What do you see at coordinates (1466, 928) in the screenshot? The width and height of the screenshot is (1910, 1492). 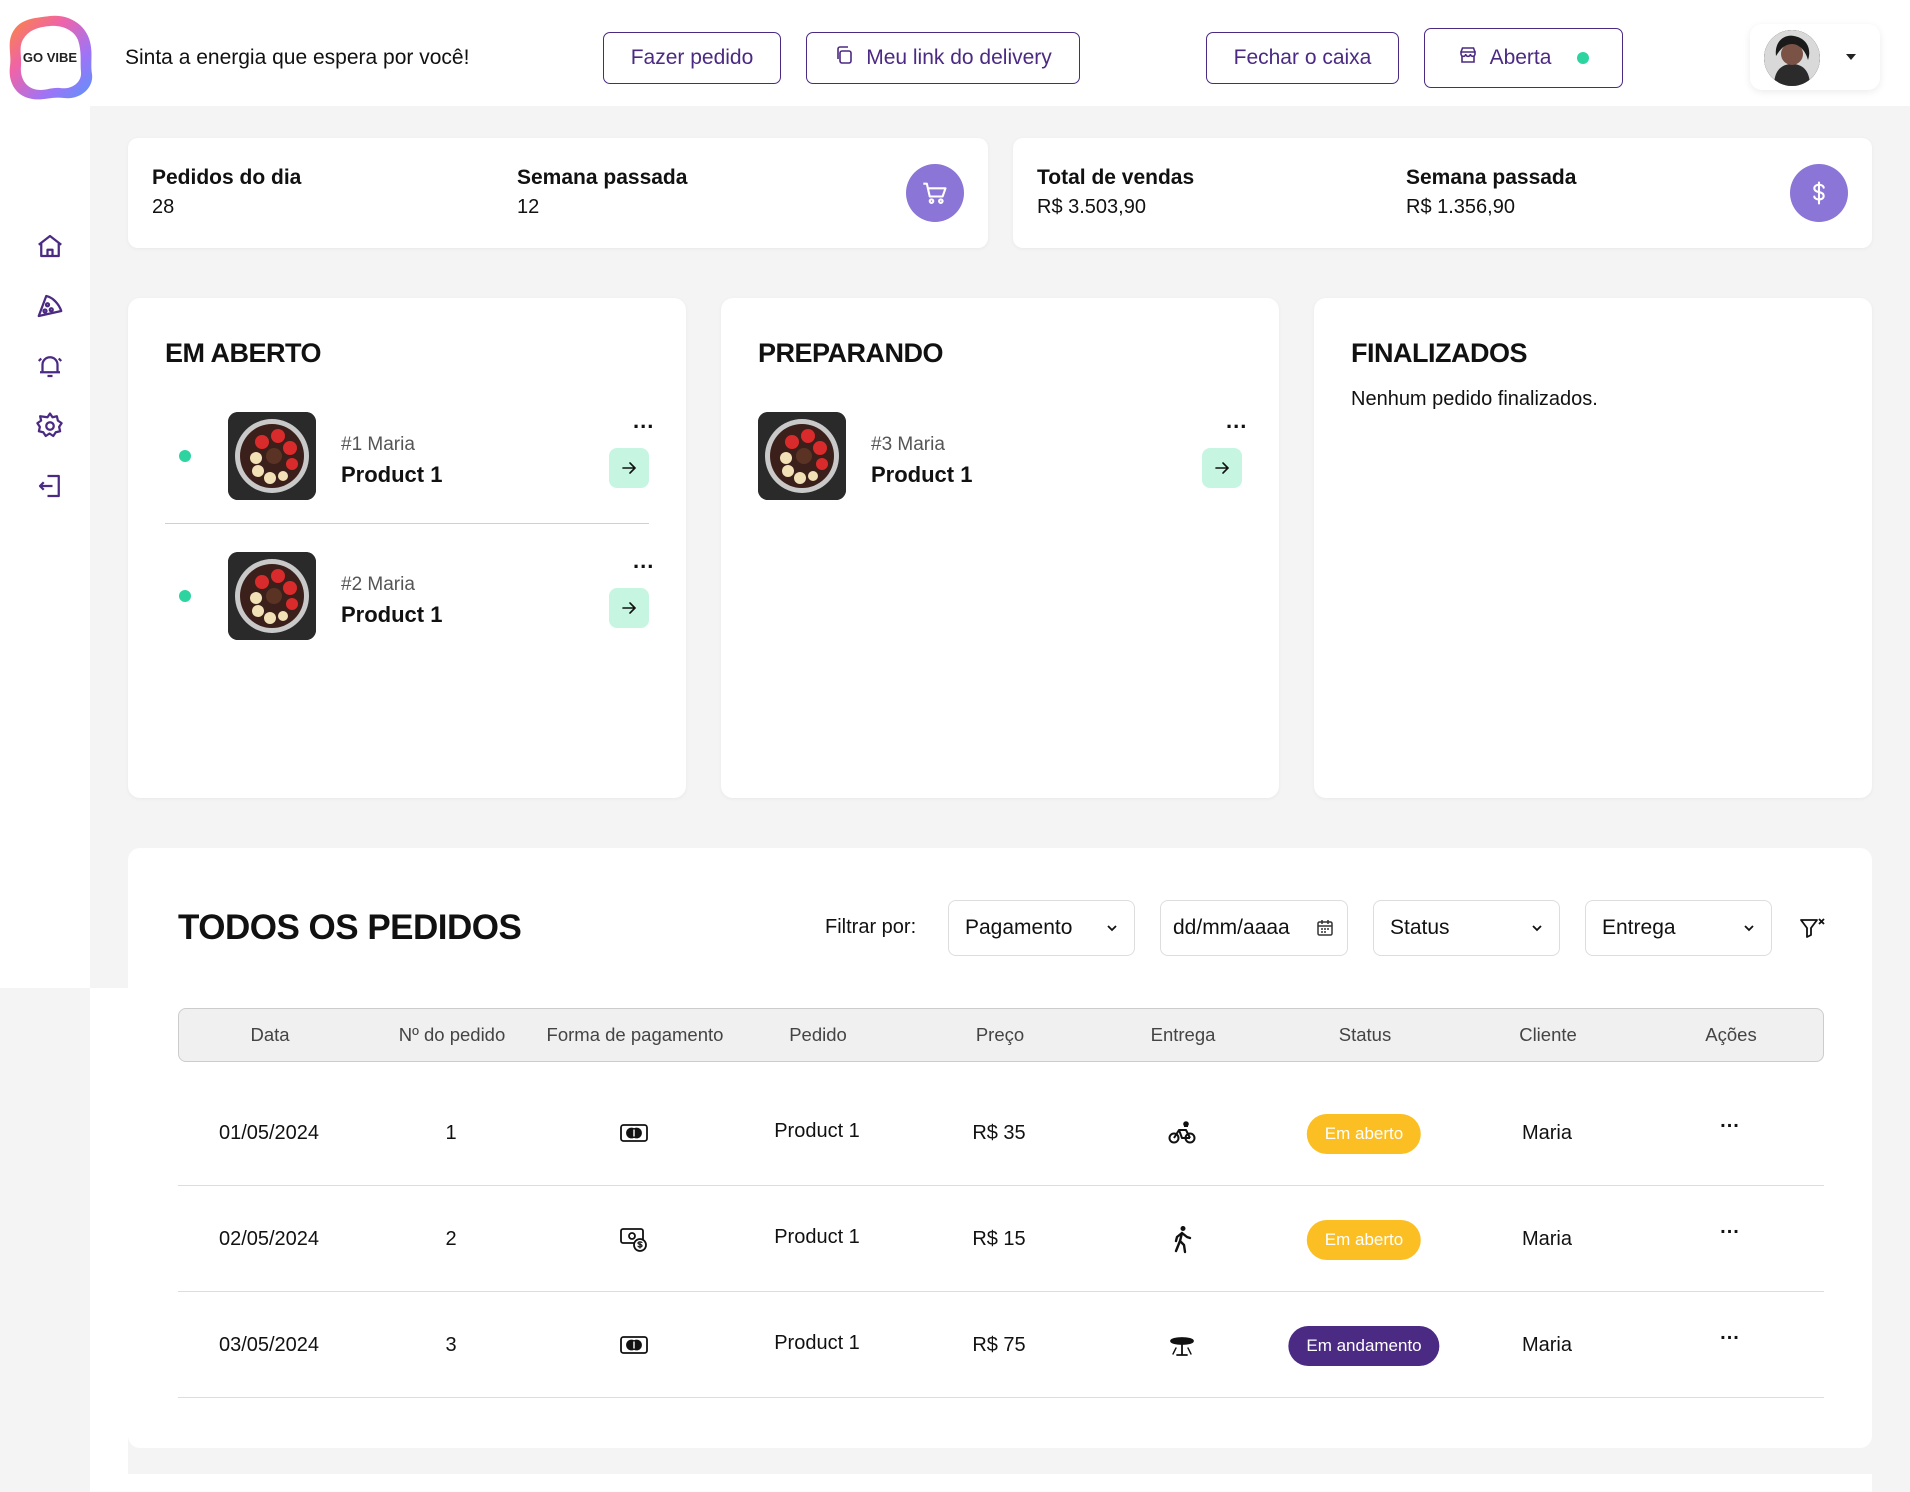 I see `status-filter-select: Status` at bounding box center [1466, 928].